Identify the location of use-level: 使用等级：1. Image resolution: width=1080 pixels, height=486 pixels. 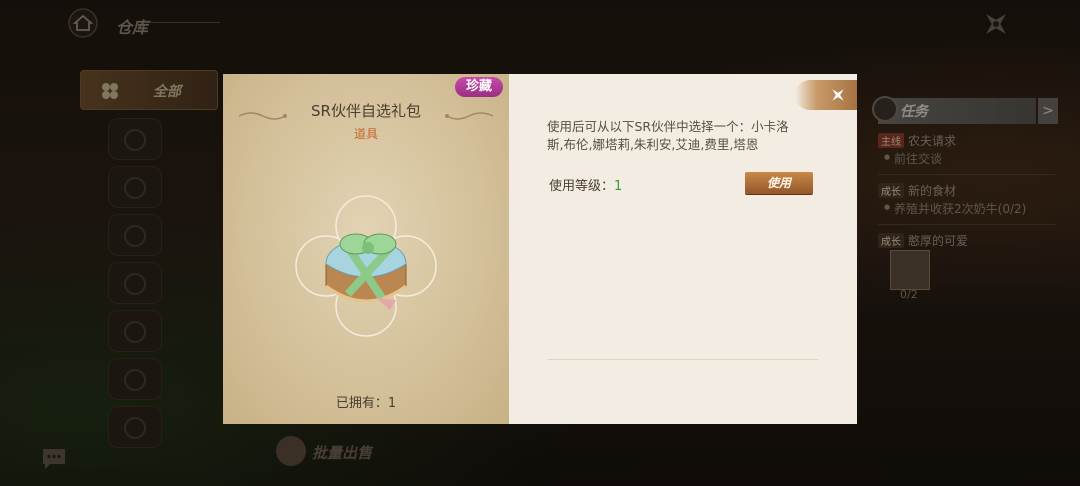
(585, 184).